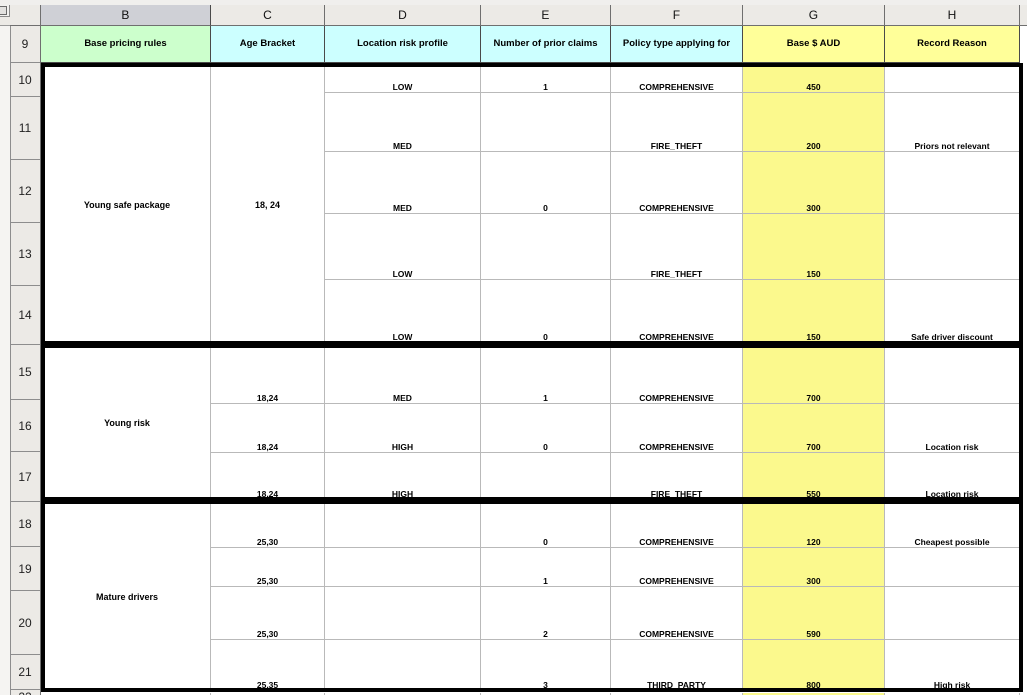  Describe the element at coordinates (546, 567) in the screenshot. I see `cell-E19: 1` at that location.